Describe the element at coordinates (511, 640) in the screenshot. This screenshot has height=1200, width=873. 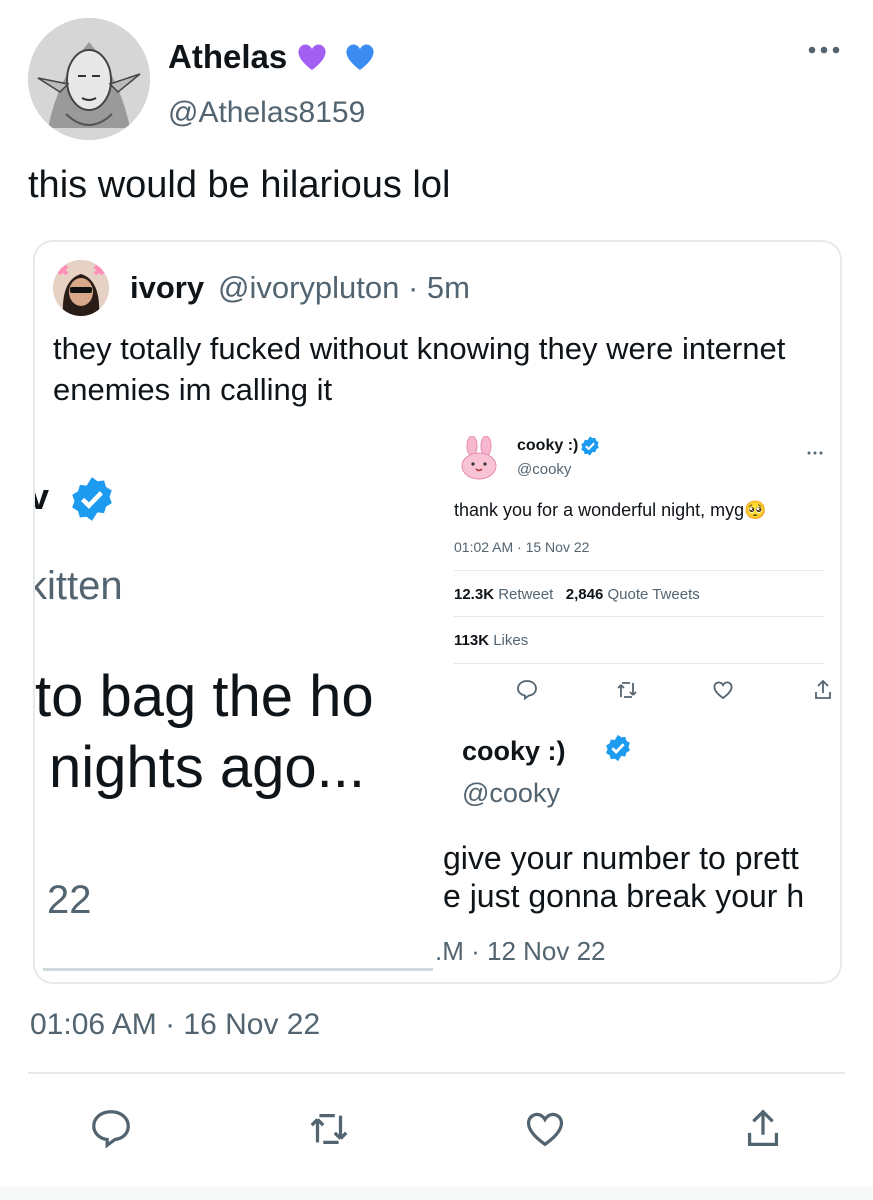
I see `likes-label: Likes` at that location.